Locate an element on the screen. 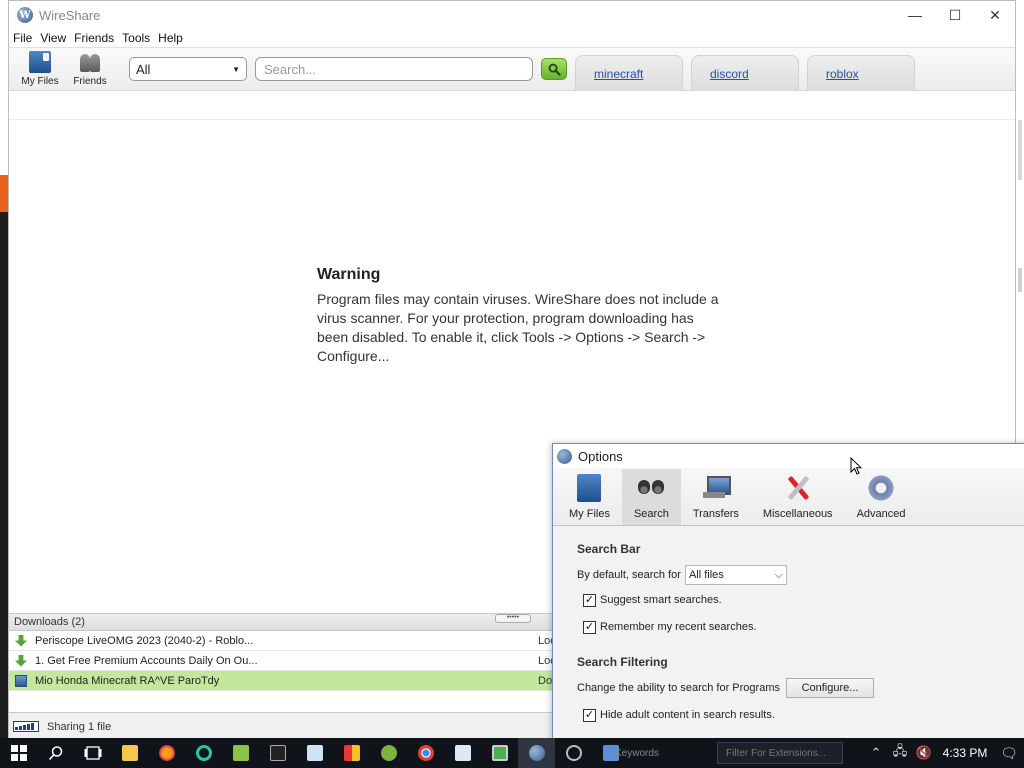  clock-app-taskbar-icon is located at coordinates (573, 753).